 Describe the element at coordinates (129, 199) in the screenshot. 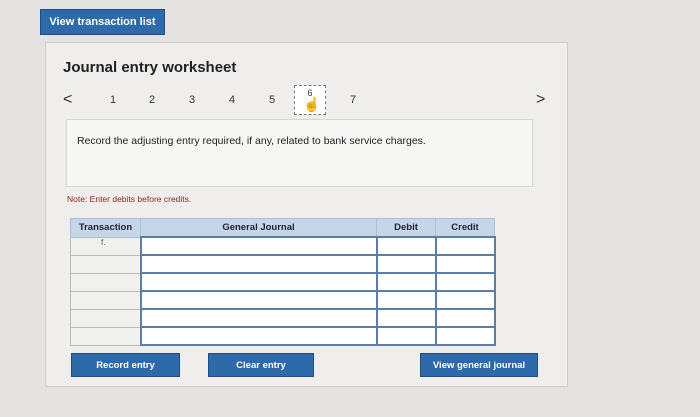

I see `note-text: Note: Enter debits before credits.` at that location.